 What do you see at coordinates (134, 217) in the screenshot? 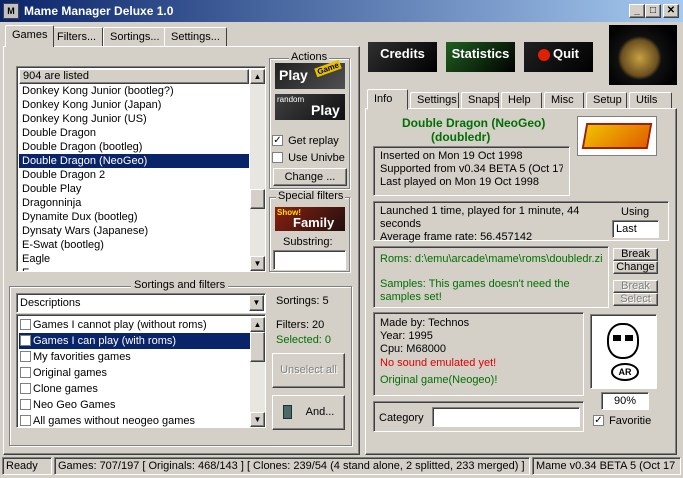
I see `game-list-item: Dynamite Dux (bootleg)` at bounding box center [134, 217].